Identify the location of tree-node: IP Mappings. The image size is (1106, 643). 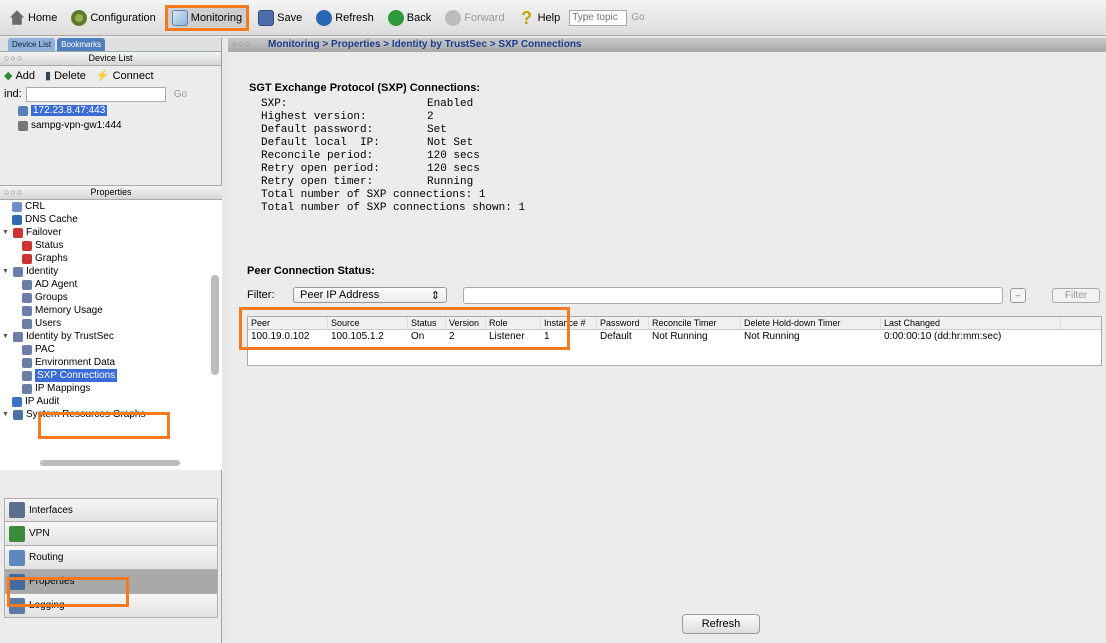
(111, 388).